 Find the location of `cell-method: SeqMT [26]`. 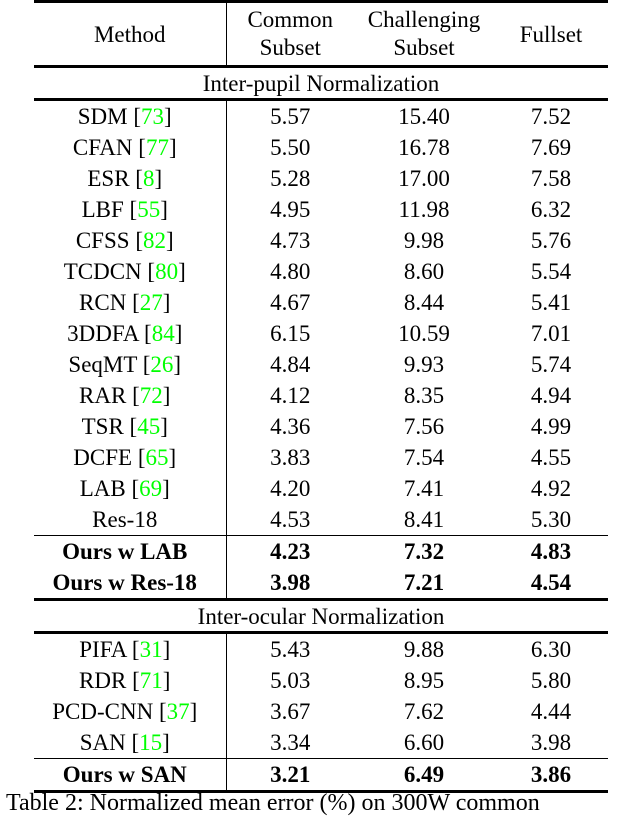

cell-method: SeqMT [26] is located at coordinates (130, 364).